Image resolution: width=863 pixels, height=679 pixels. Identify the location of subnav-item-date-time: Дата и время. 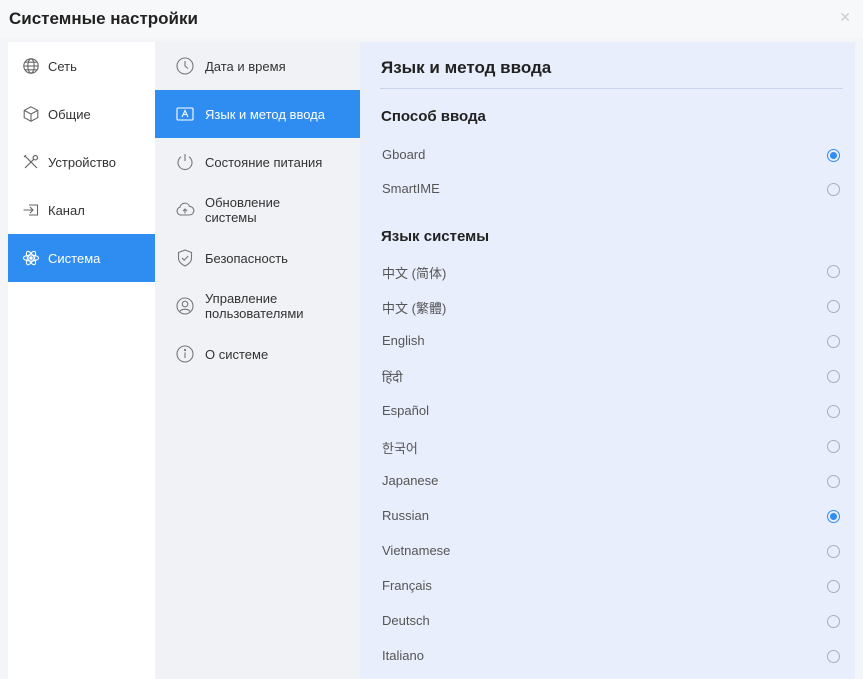
(257, 66).